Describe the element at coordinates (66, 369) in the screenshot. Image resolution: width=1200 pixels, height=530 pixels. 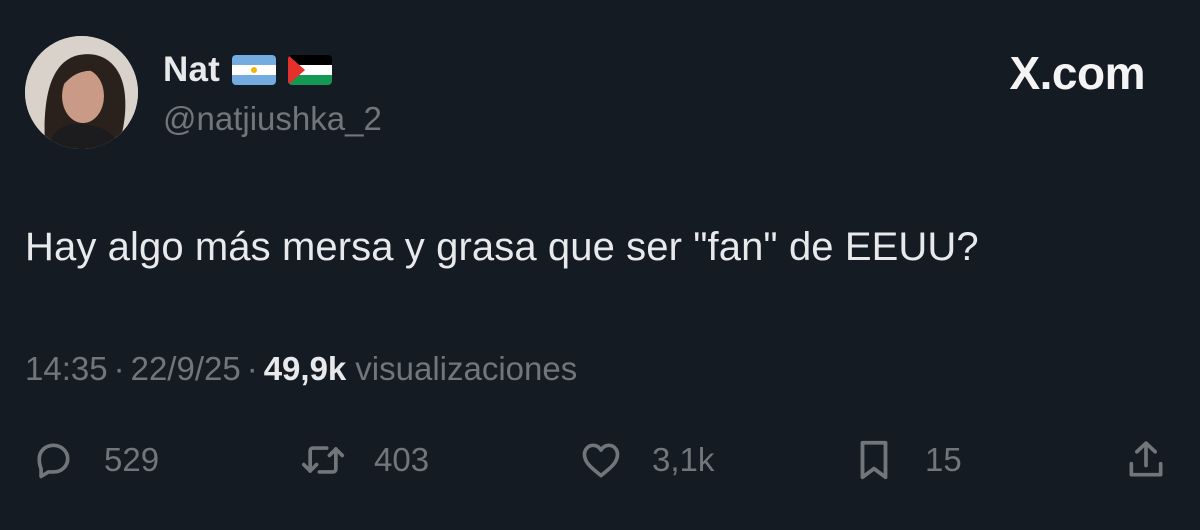
I see `tweet-time: 14:35` at that location.